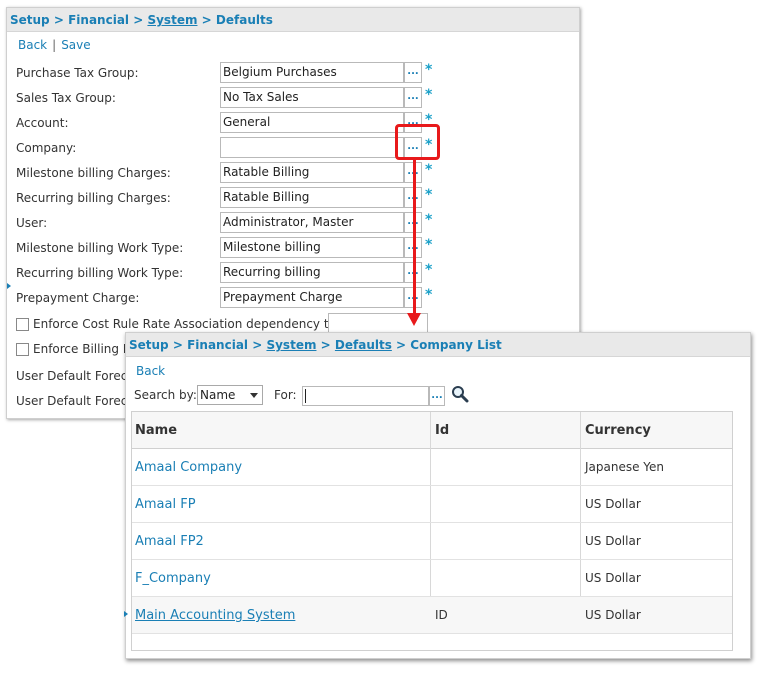 The width and height of the screenshot is (759, 677). What do you see at coordinates (414, 319) in the screenshot?
I see `annotation-arrow-head` at bounding box center [414, 319].